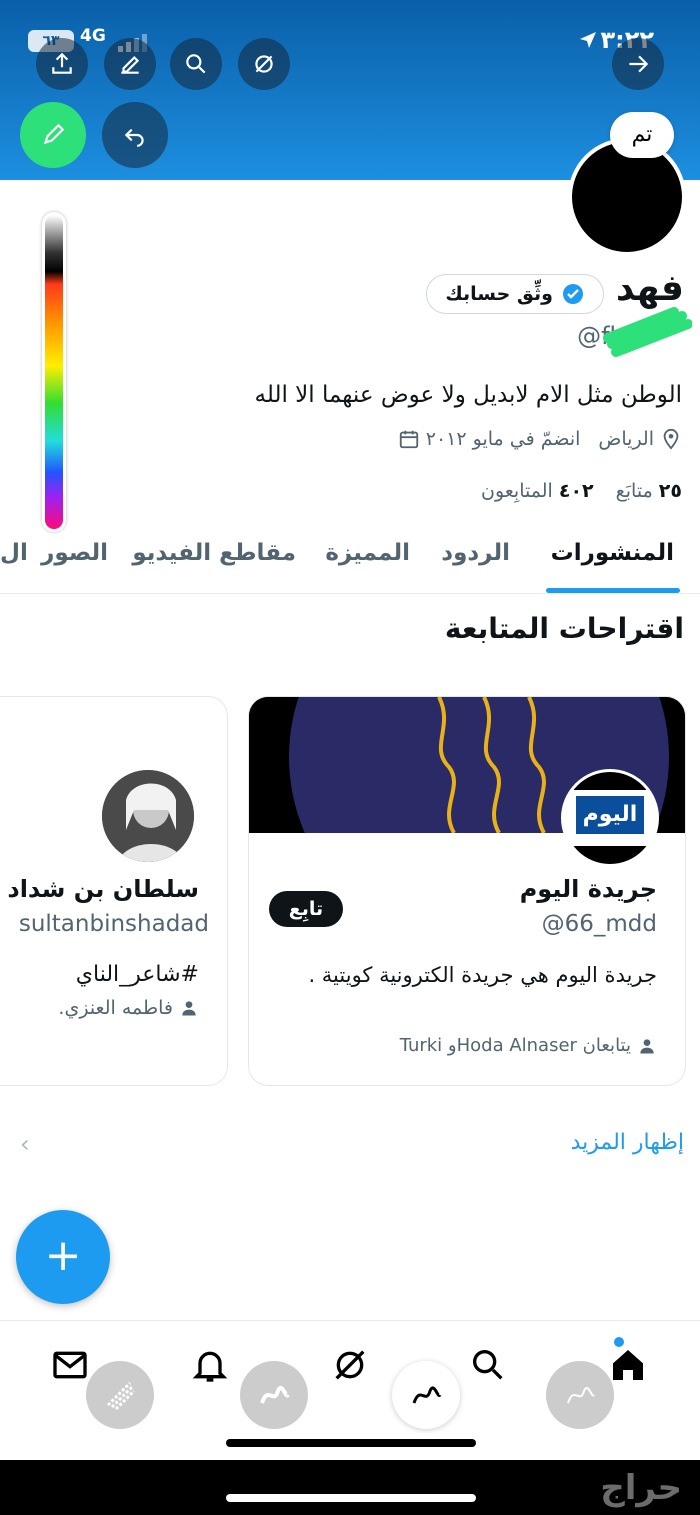 Image resolution: width=700 pixels, height=1515 pixels. I want to click on search-button, so click(196, 64).